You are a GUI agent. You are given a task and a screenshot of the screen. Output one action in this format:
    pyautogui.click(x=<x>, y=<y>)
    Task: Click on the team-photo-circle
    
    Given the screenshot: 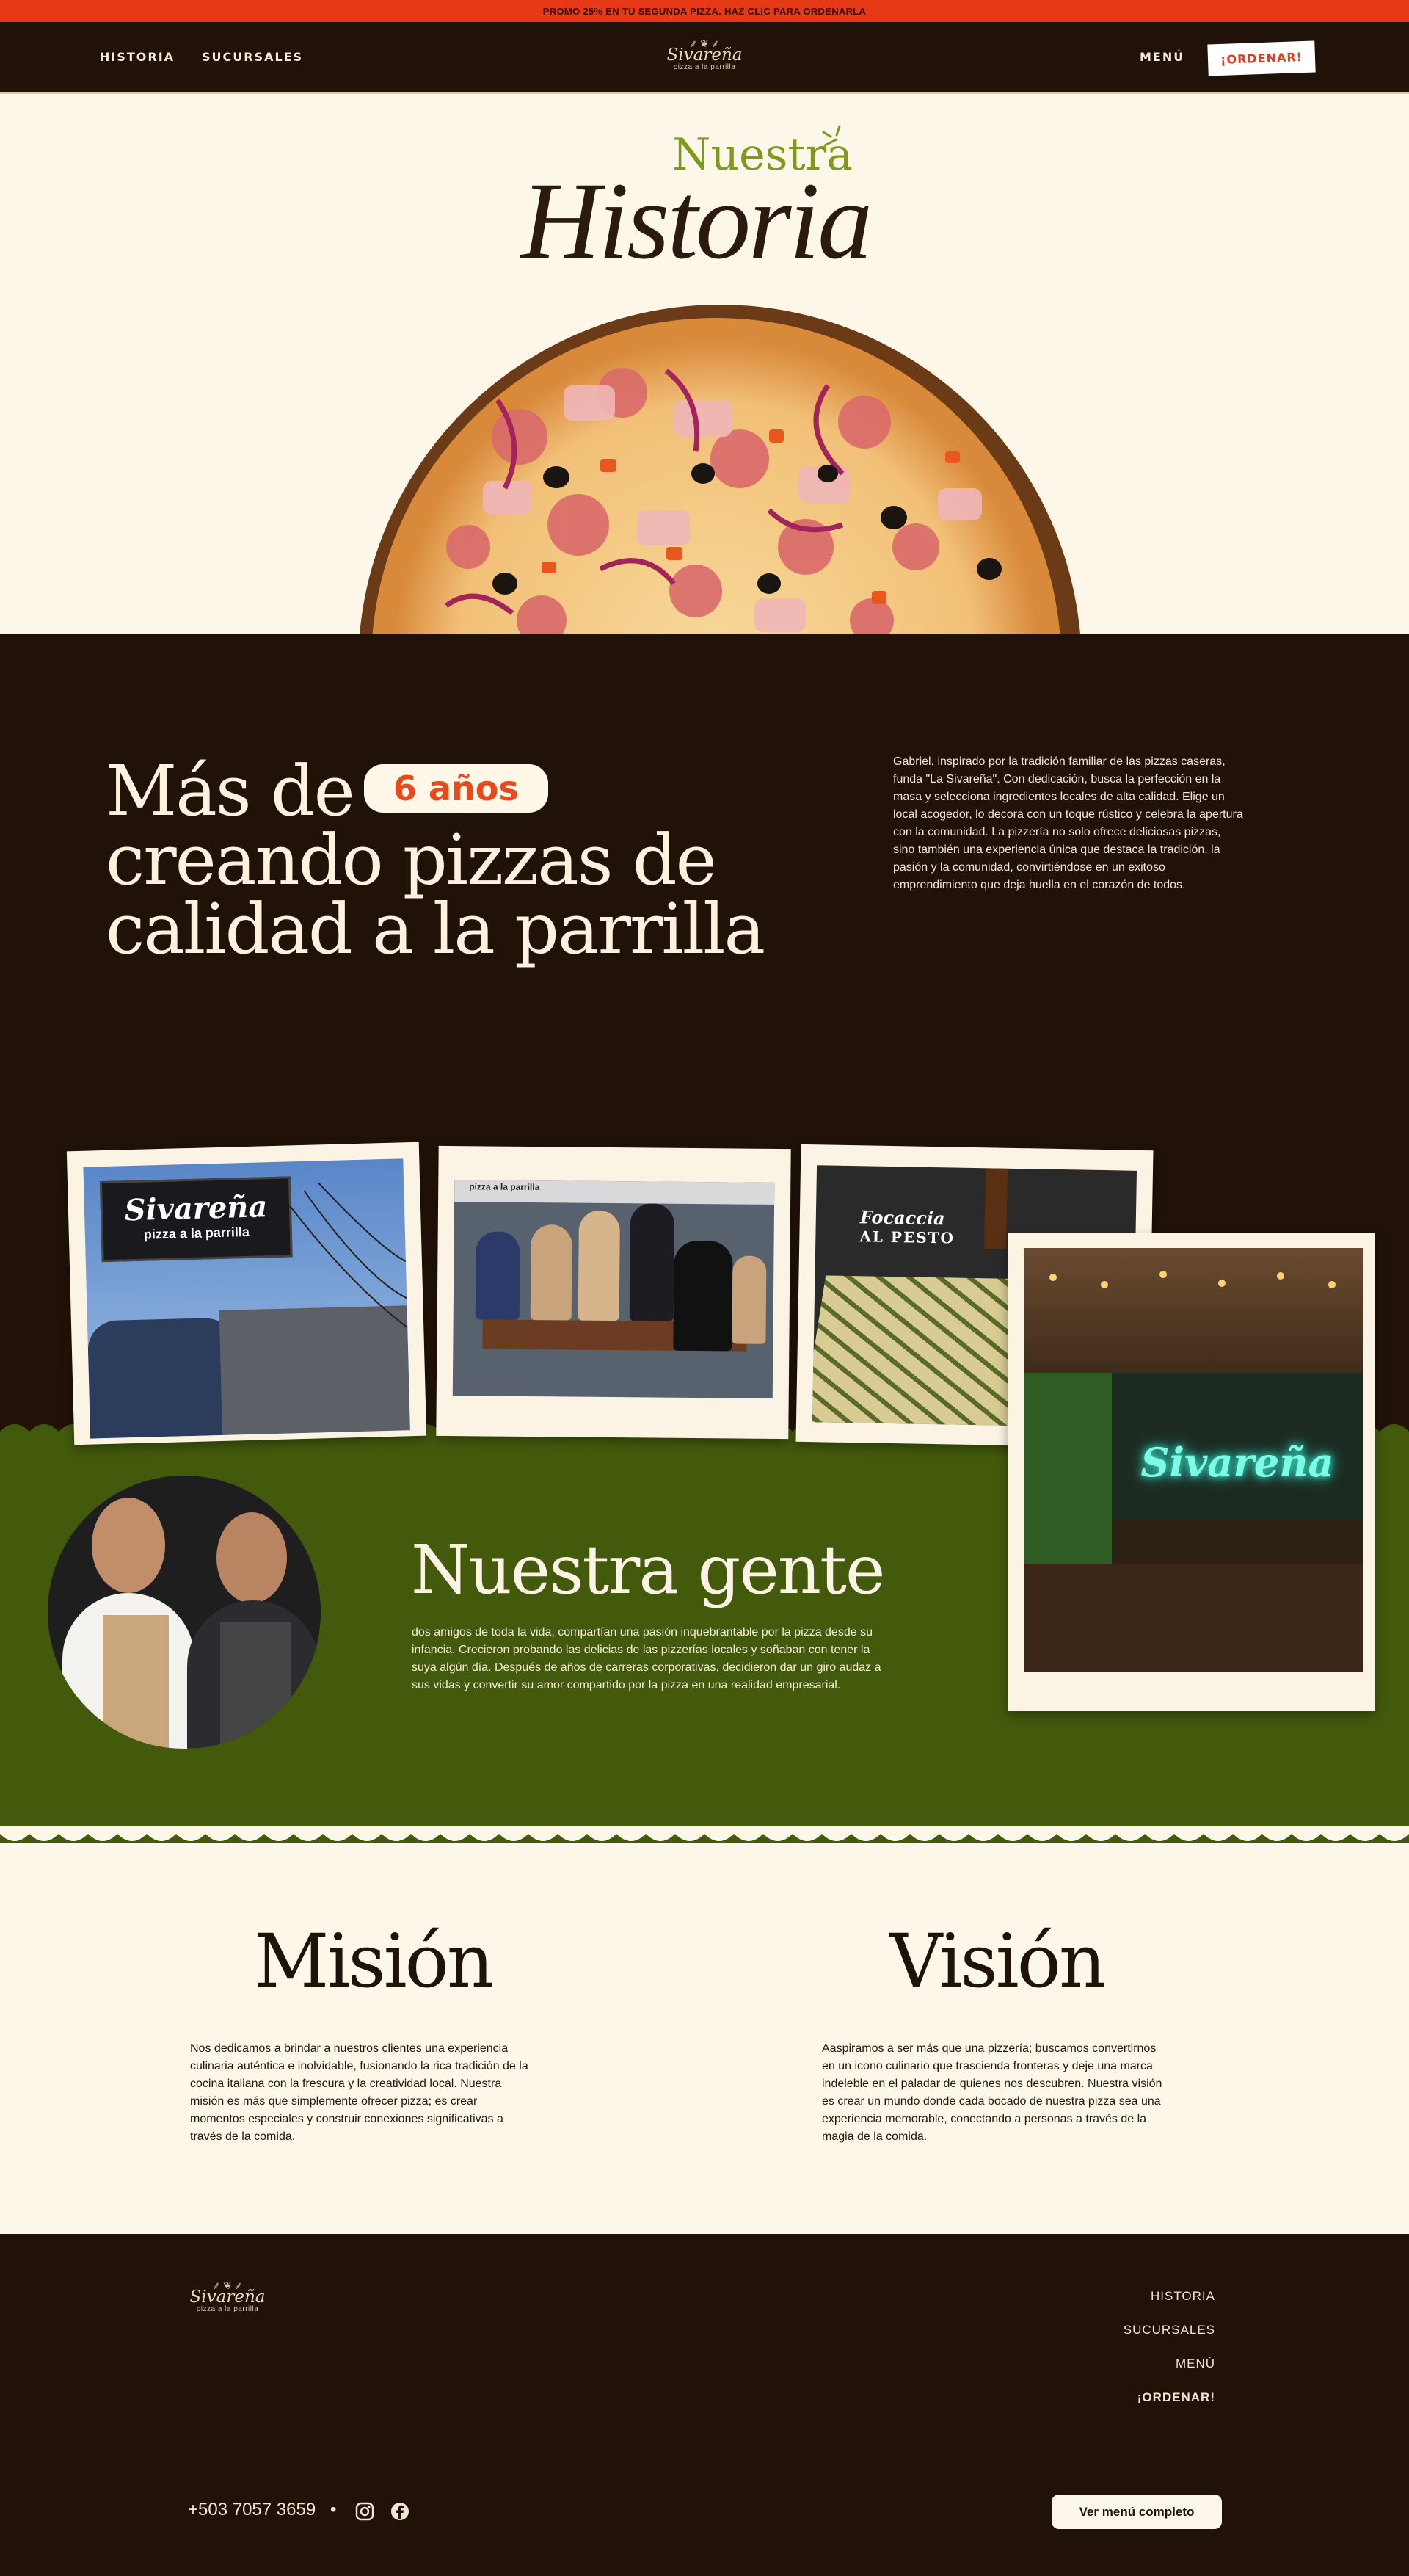 What is the action you would take?
    pyautogui.click(x=185, y=1613)
    